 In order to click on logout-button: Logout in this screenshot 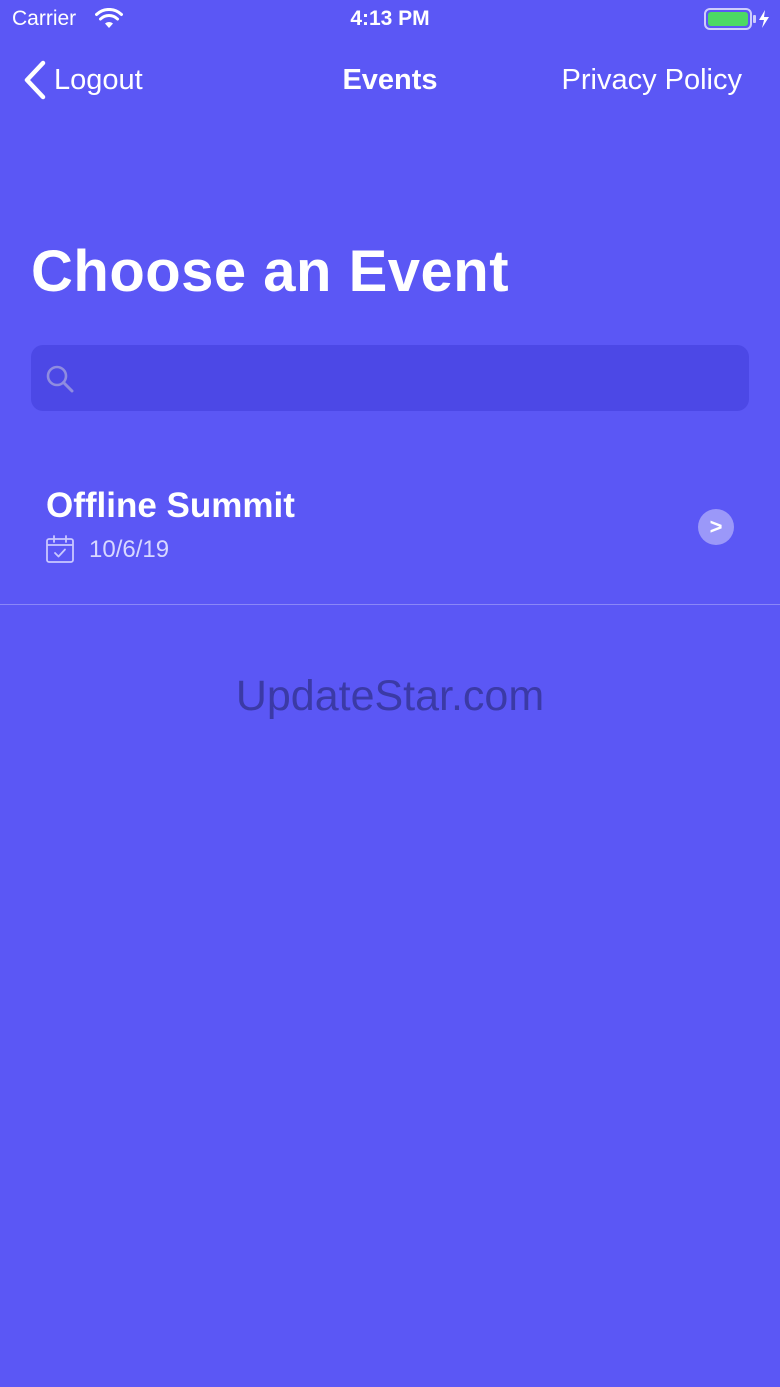, I will do `click(82, 80)`.